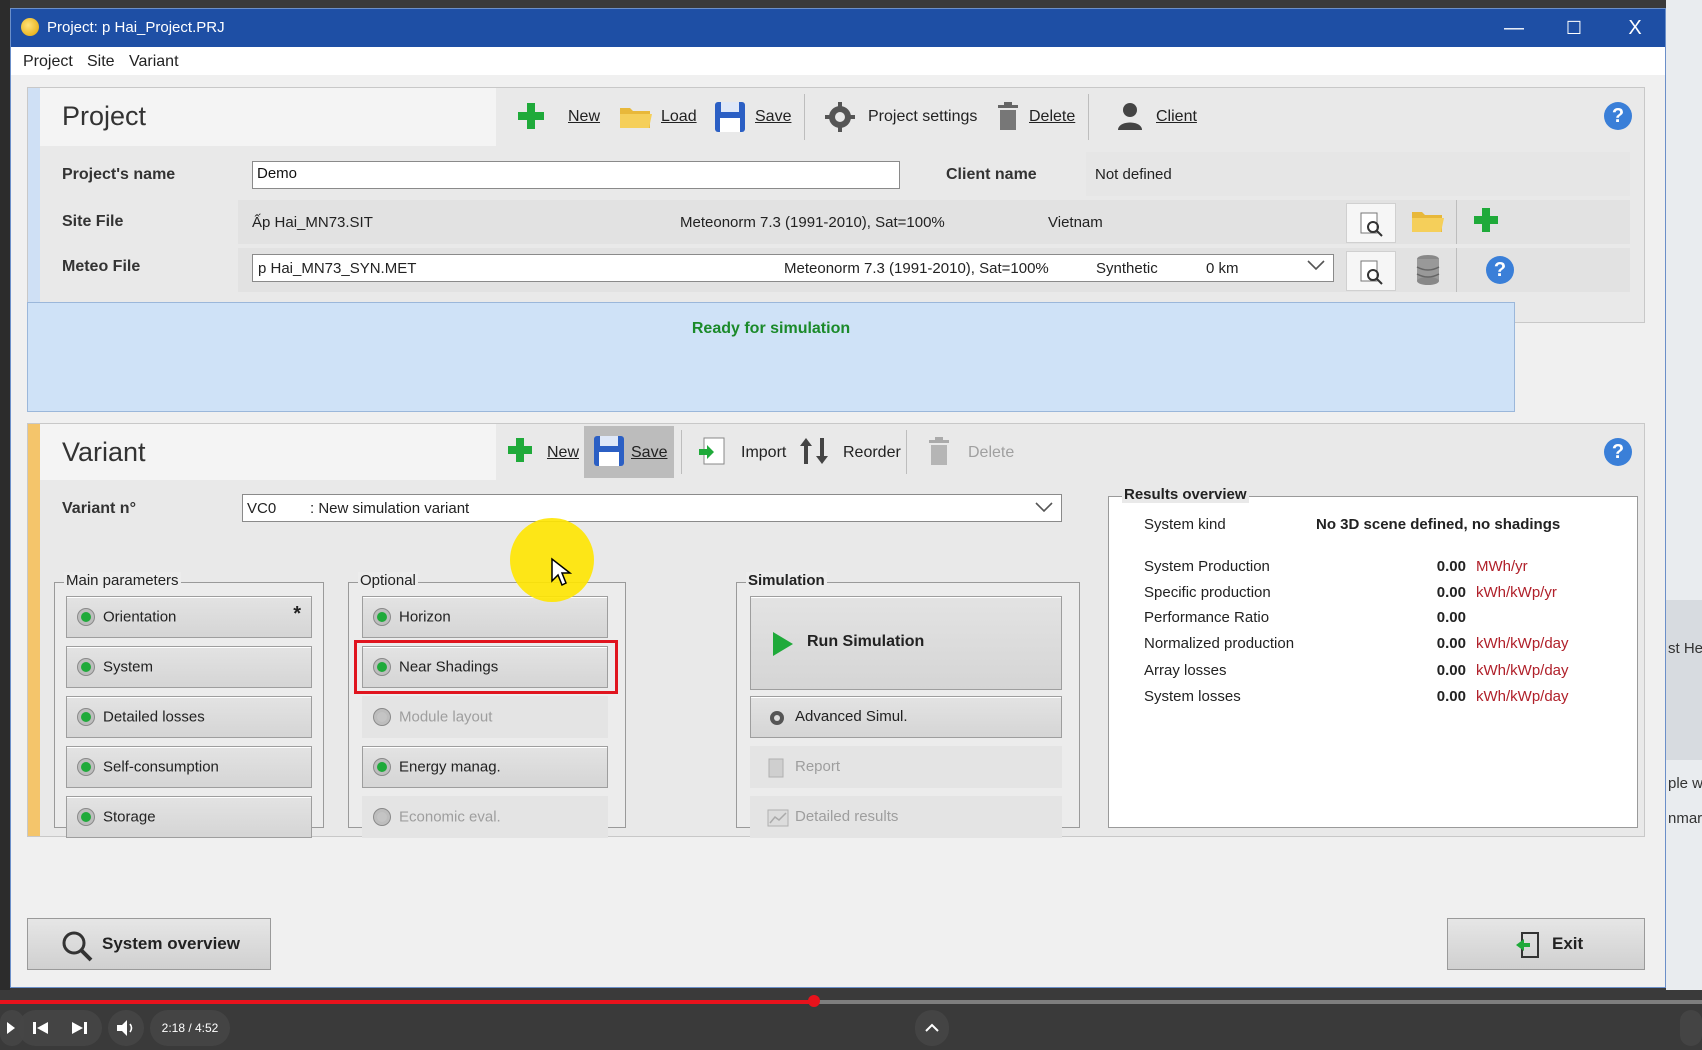 The image size is (1702, 1050). What do you see at coordinates (531, 118) in the screenshot?
I see `new-project-icon` at bounding box center [531, 118].